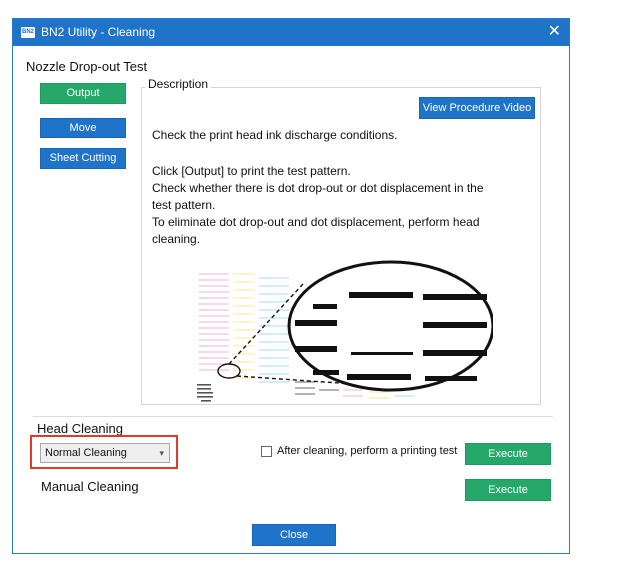 This screenshot has width=626, height=572. Describe the element at coordinates (176, 239) in the screenshot. I see `description-text-line-6: cleaning.` at that location.